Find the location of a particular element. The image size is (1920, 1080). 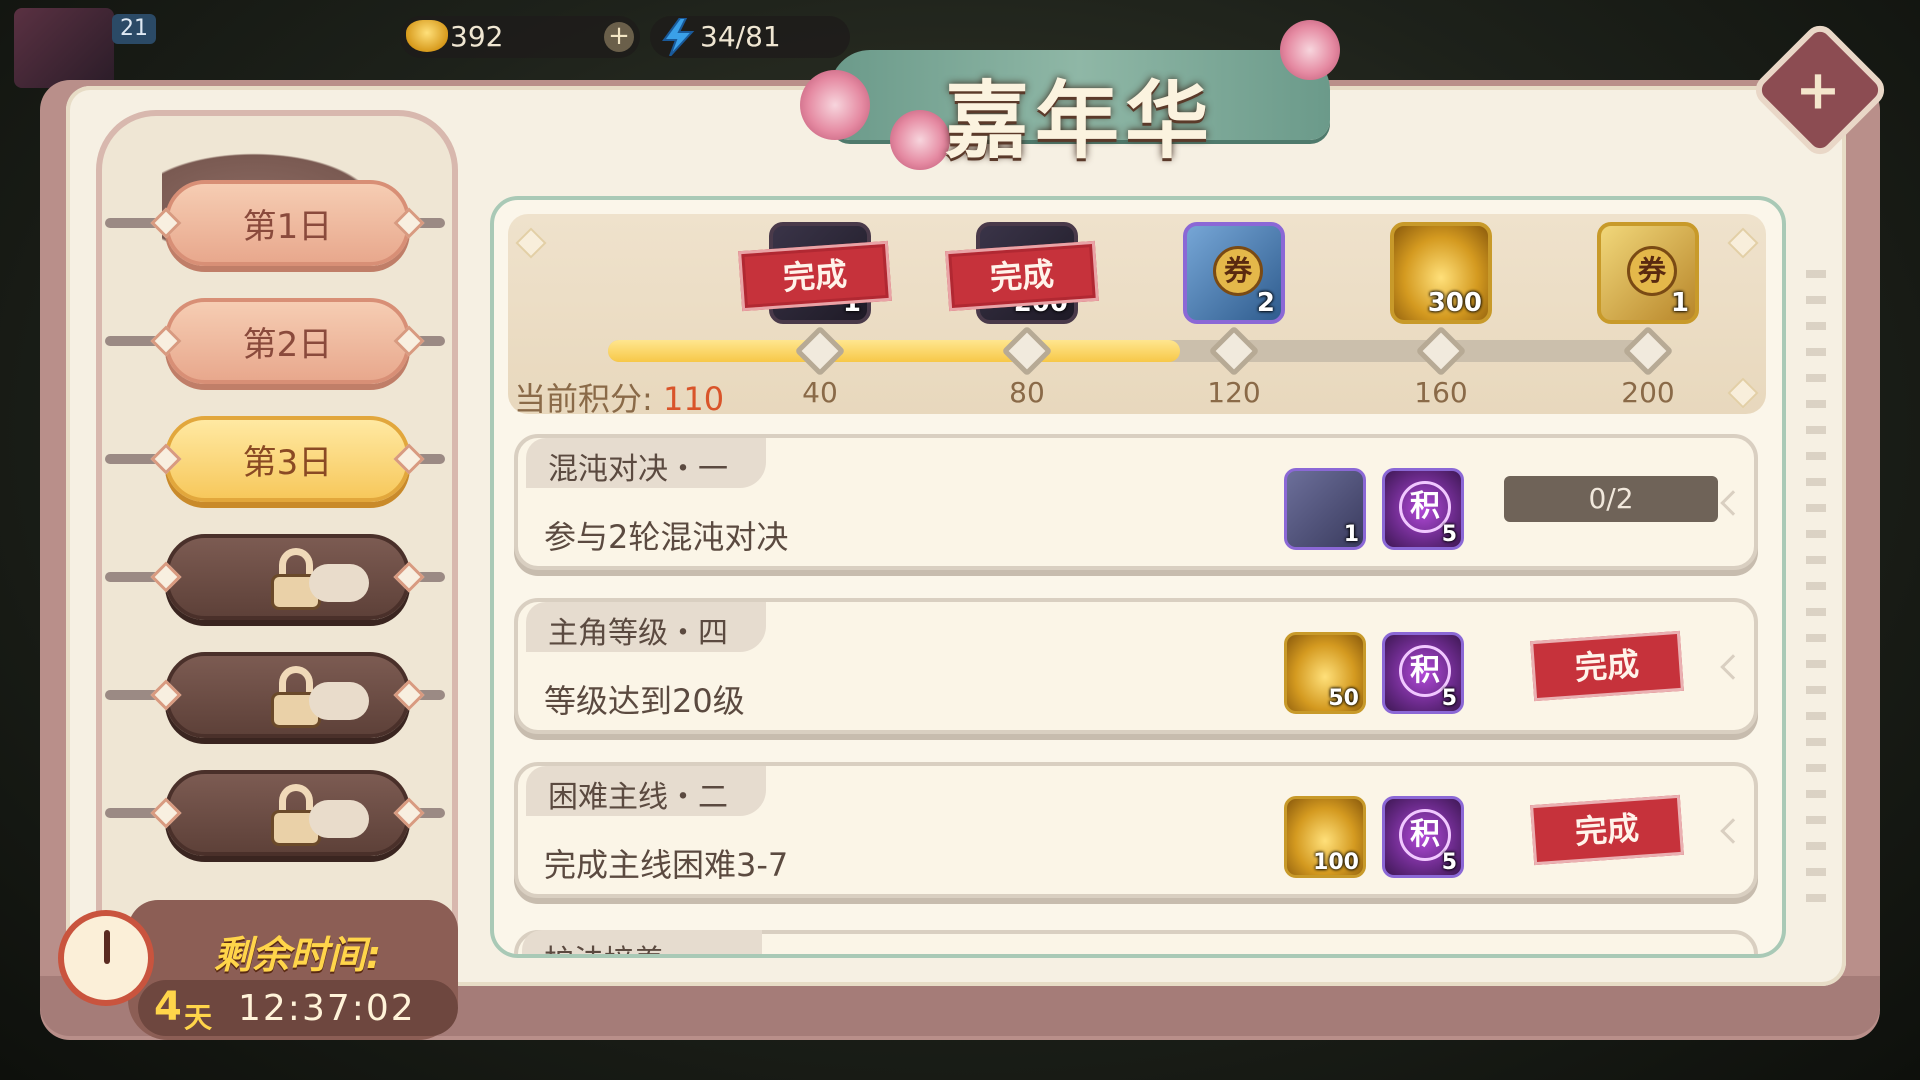

title-banner: 嘉年华 is located at coordinates (1080, 95).